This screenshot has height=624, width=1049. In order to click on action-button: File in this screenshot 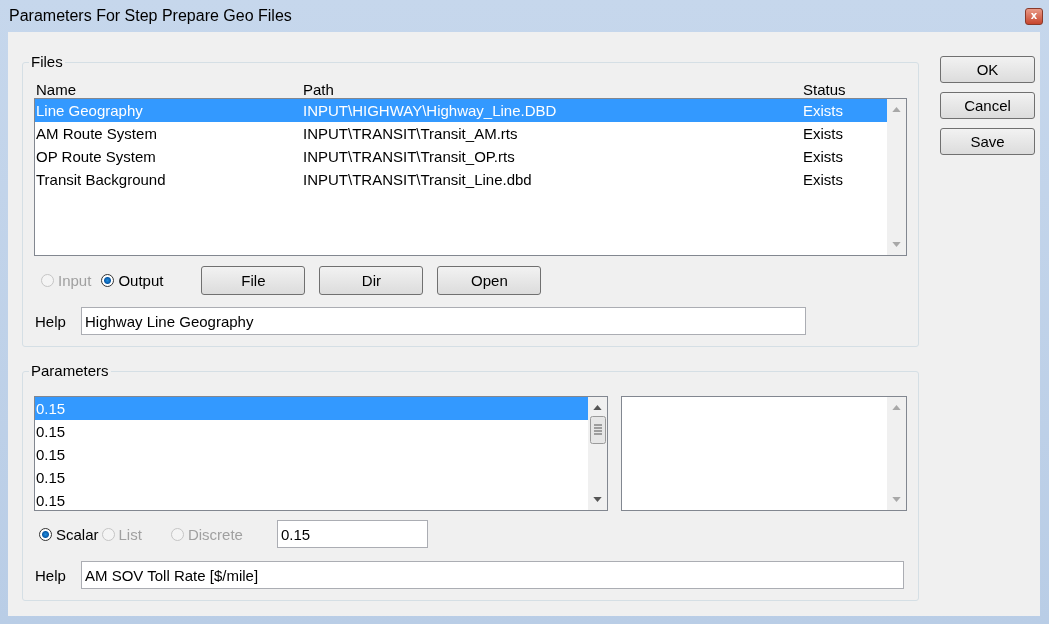, I will do `click(253, 280)`.